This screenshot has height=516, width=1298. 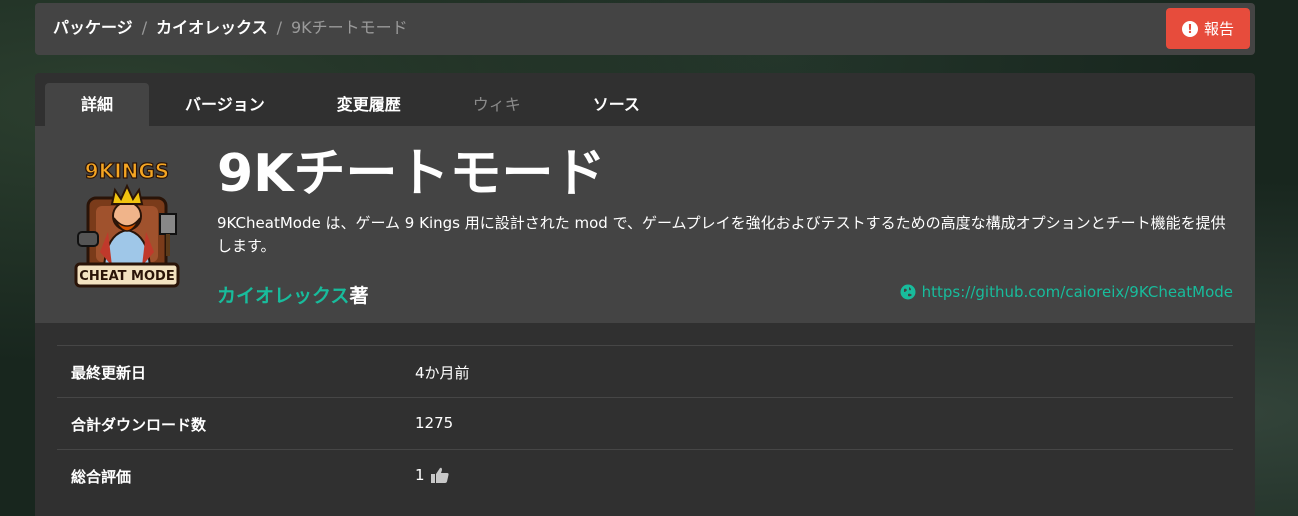 I want to click on logo-bottom-text: CHEAT MODE, so click(x=126, y=276).